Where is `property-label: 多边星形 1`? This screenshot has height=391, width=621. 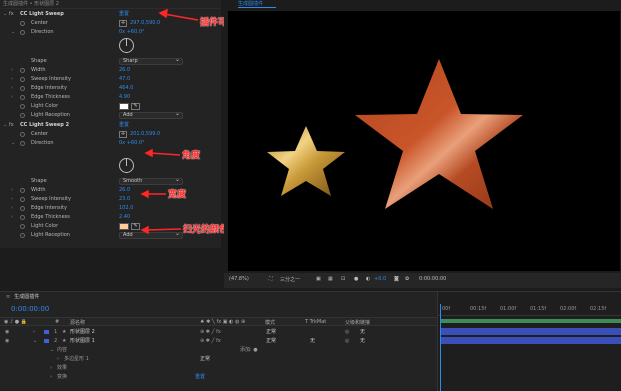 property-label: 多边星形 1 is located at coordinates (76, 359).